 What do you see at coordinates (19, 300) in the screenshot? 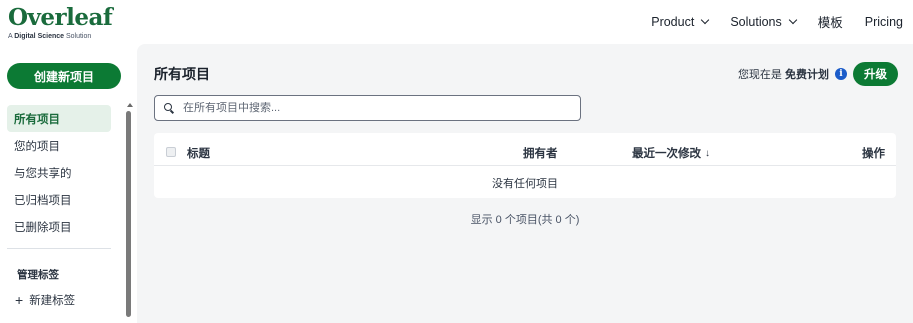
I see `plus-icon: +` at bounding box center [19, 300].